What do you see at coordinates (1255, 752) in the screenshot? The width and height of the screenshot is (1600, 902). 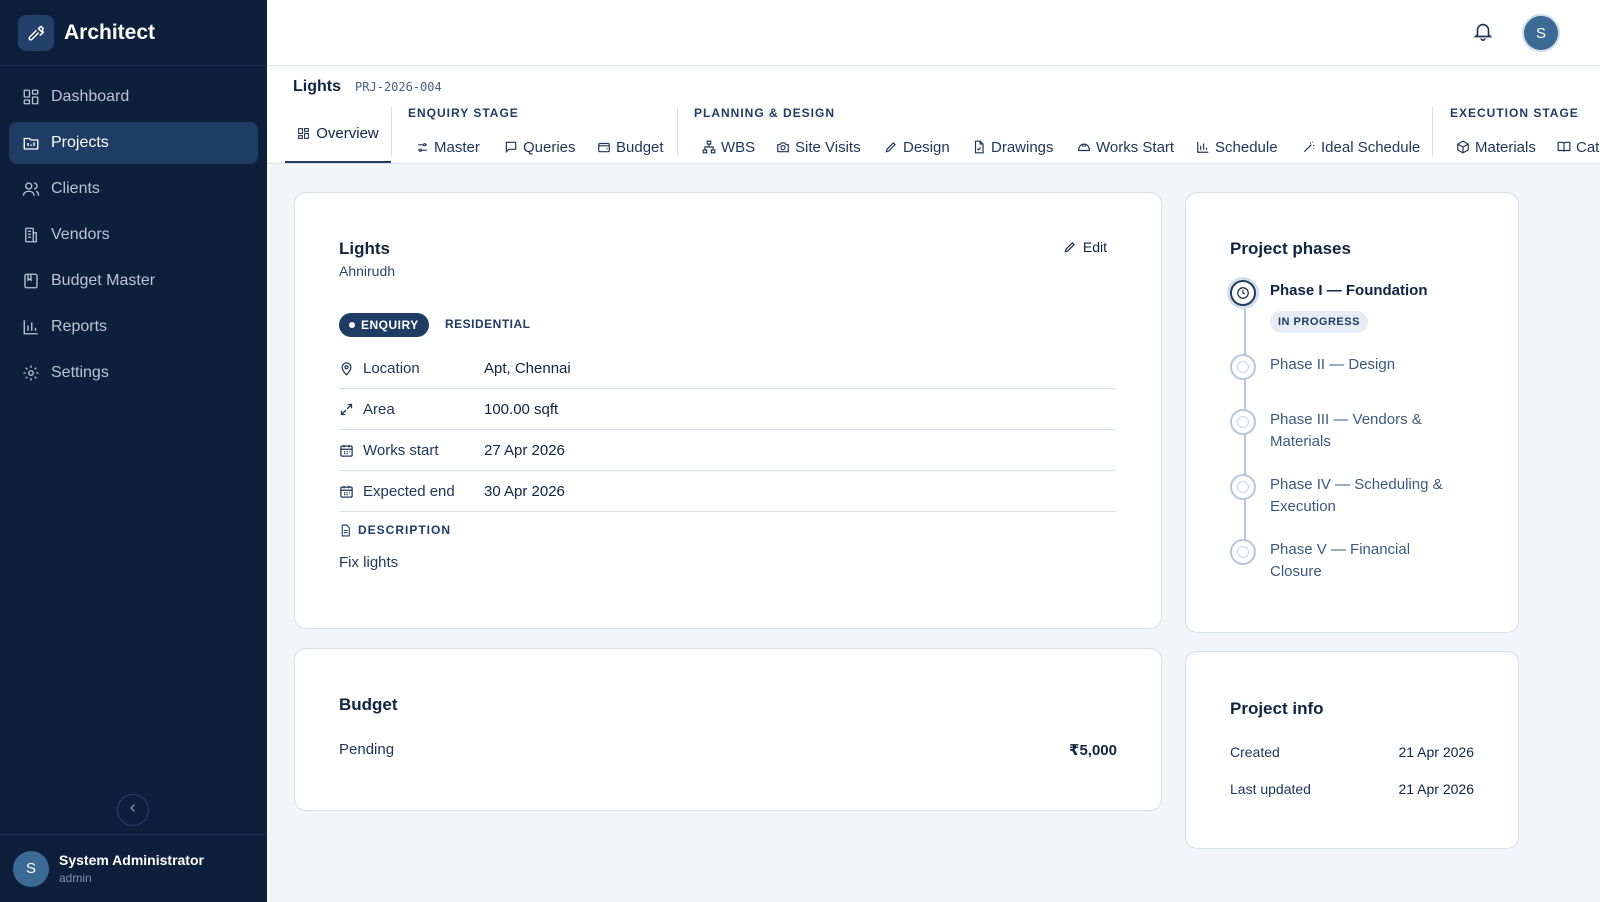 I see `created-label: Created` at bounding box center [1255, 752].